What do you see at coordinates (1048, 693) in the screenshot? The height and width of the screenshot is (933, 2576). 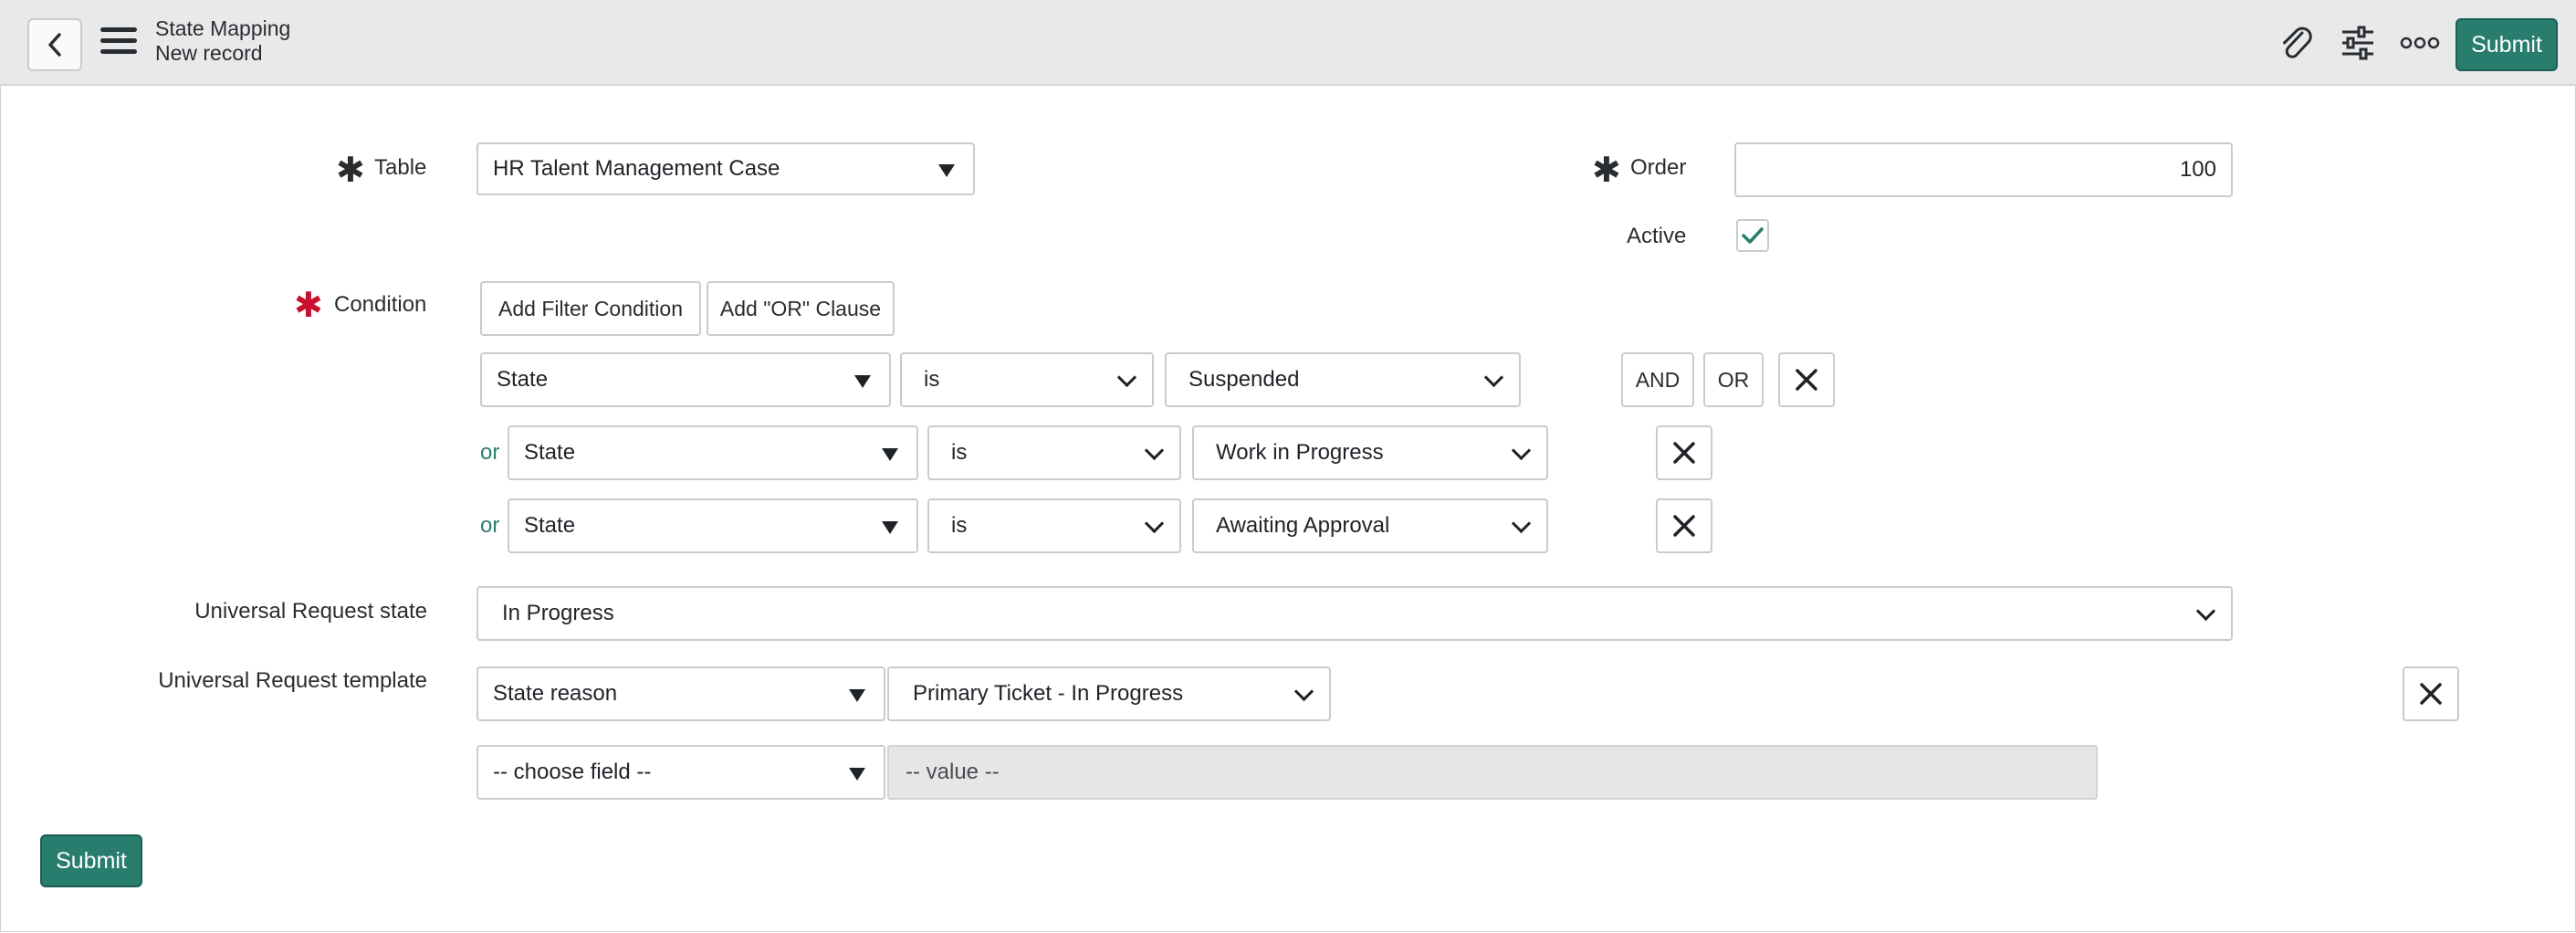 I see `ur-template-value: Primary Ticket - In Progress` at bounding box center [1048, 693].